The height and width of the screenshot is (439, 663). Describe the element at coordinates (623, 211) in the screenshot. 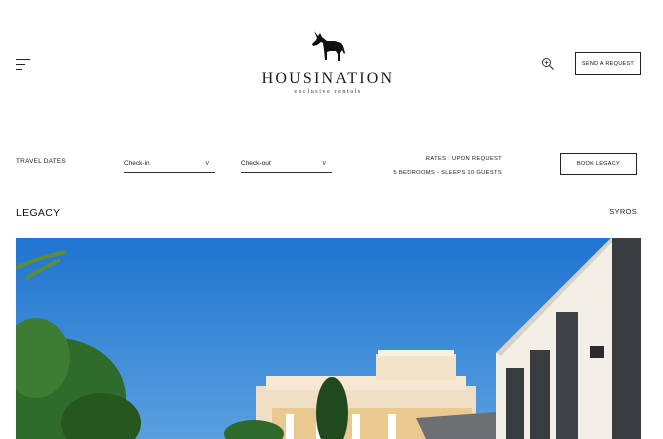

I see `location-label: SYROS` at that location.